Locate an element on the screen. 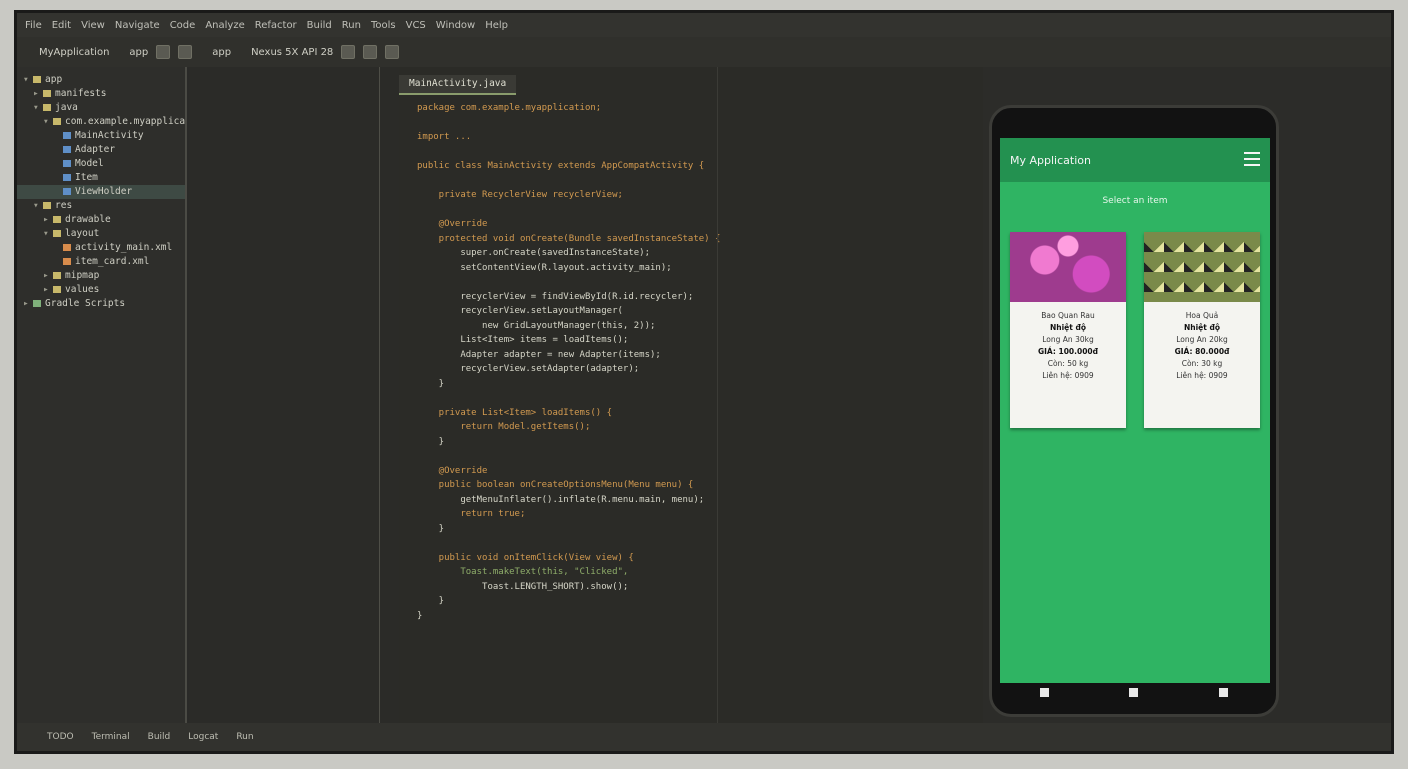  menu-file: File is located at coordinates (33, 25).